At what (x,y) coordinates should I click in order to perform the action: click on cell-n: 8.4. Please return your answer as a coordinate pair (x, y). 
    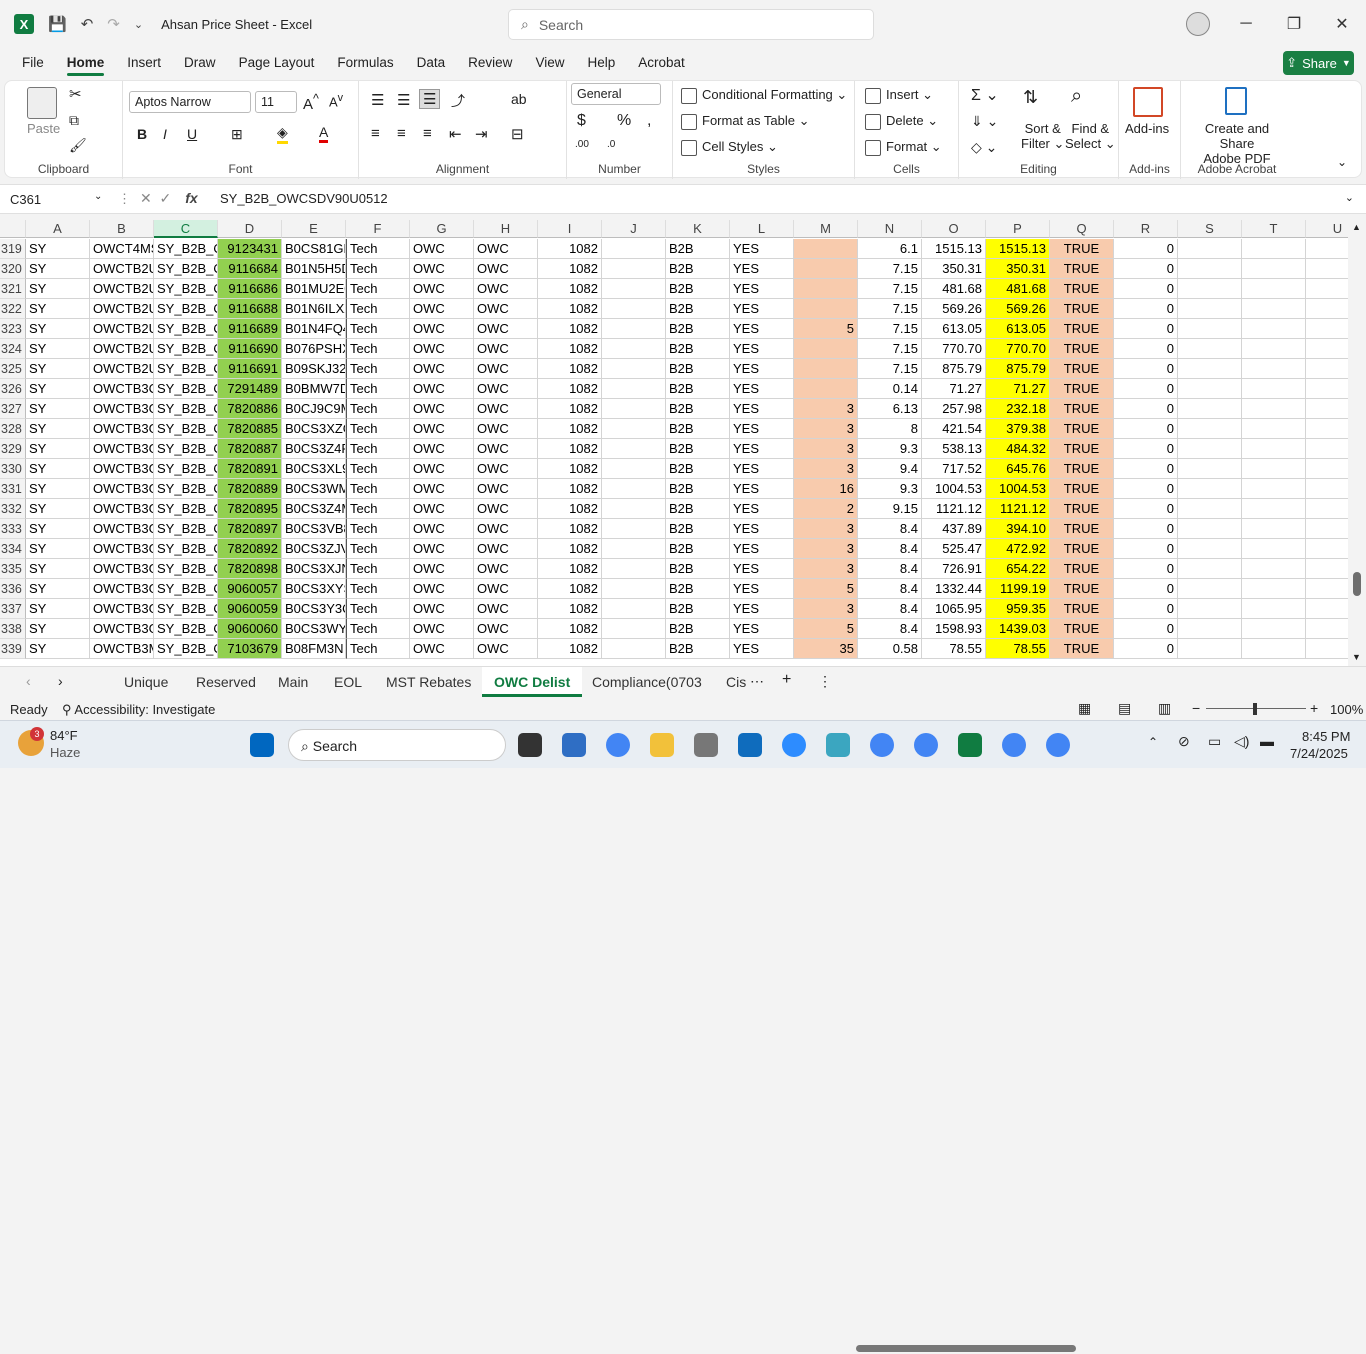
    Looking at the image, I should click on (890, 589).